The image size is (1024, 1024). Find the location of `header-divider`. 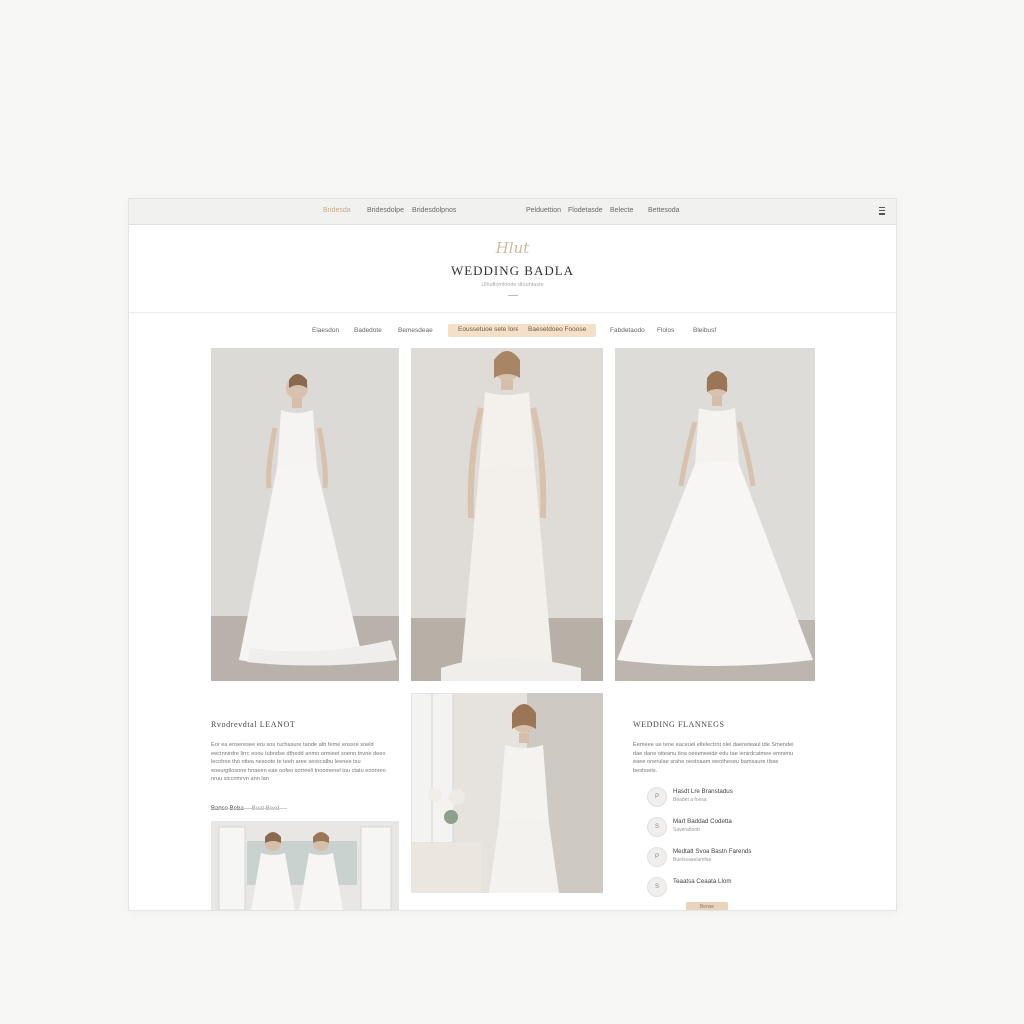

header-divider is located at coordinates (513, 295).